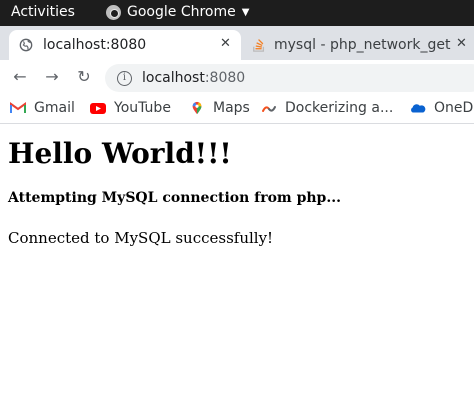  What do you see at coordinates (225, 78) in the screenshot?
I see `url-port: :8080` at bounding box center [225, 78].